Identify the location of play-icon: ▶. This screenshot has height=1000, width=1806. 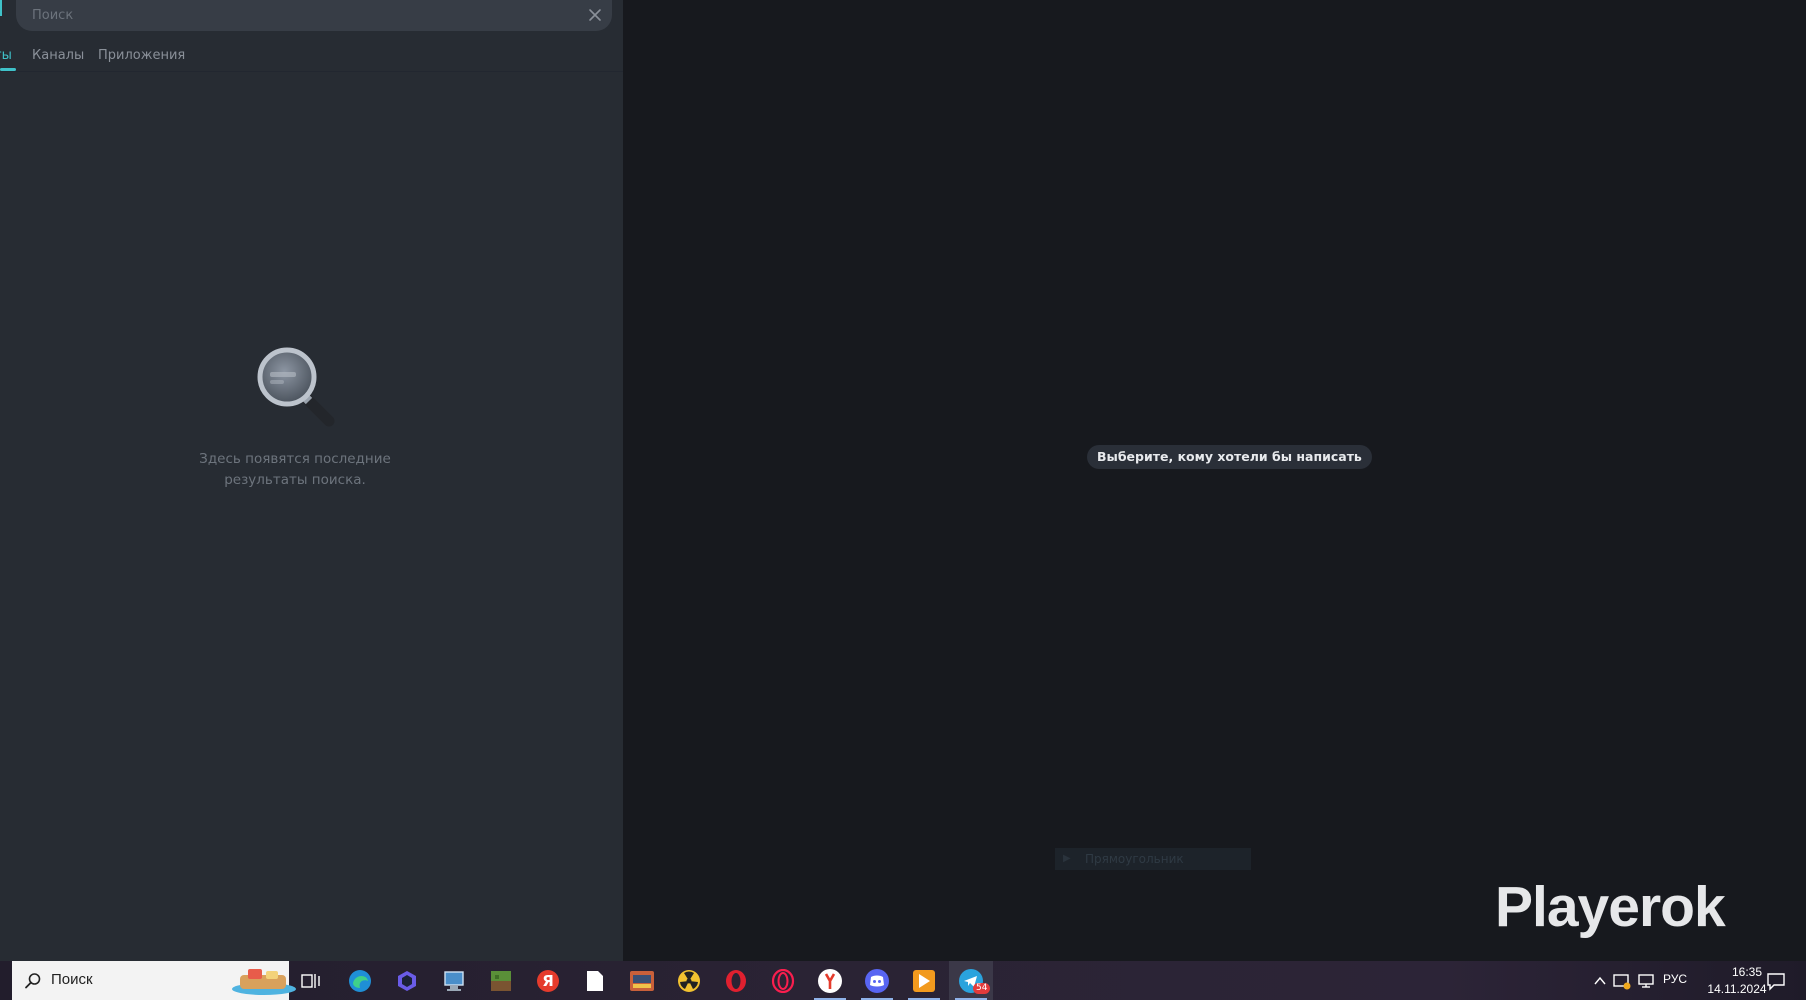
(1067, 858).